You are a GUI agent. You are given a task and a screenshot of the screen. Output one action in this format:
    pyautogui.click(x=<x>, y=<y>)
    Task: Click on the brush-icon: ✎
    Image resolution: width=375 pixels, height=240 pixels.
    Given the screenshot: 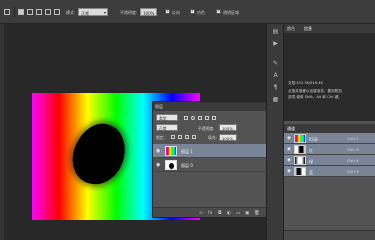 What is the action you would take?
    pyautogui.click(x=275, y=63)
    